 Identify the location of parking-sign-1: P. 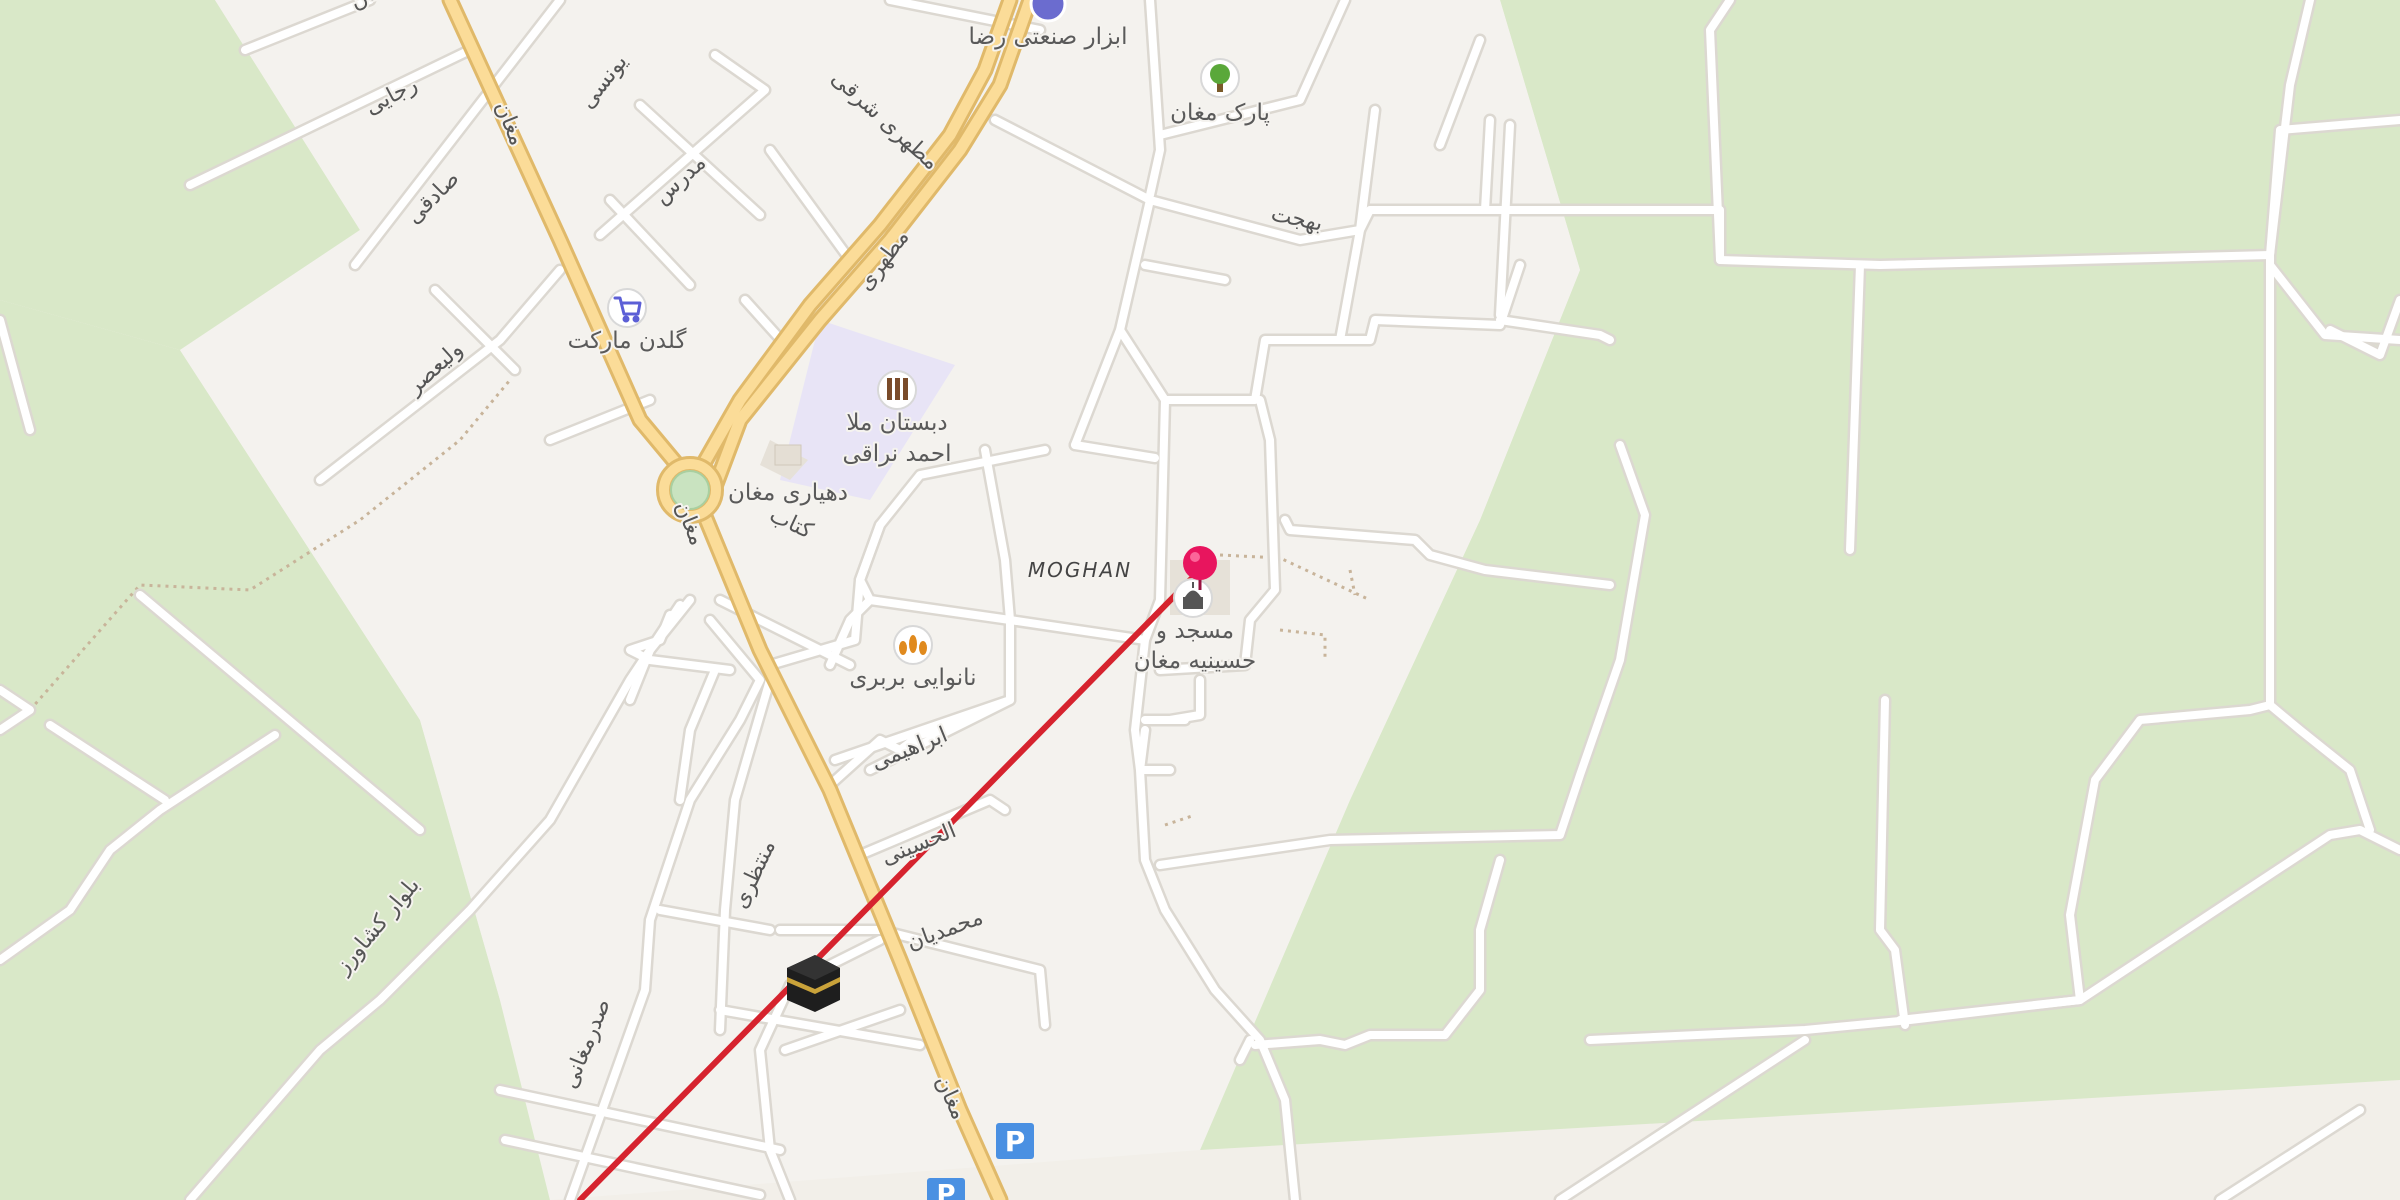
(1015, 1141).